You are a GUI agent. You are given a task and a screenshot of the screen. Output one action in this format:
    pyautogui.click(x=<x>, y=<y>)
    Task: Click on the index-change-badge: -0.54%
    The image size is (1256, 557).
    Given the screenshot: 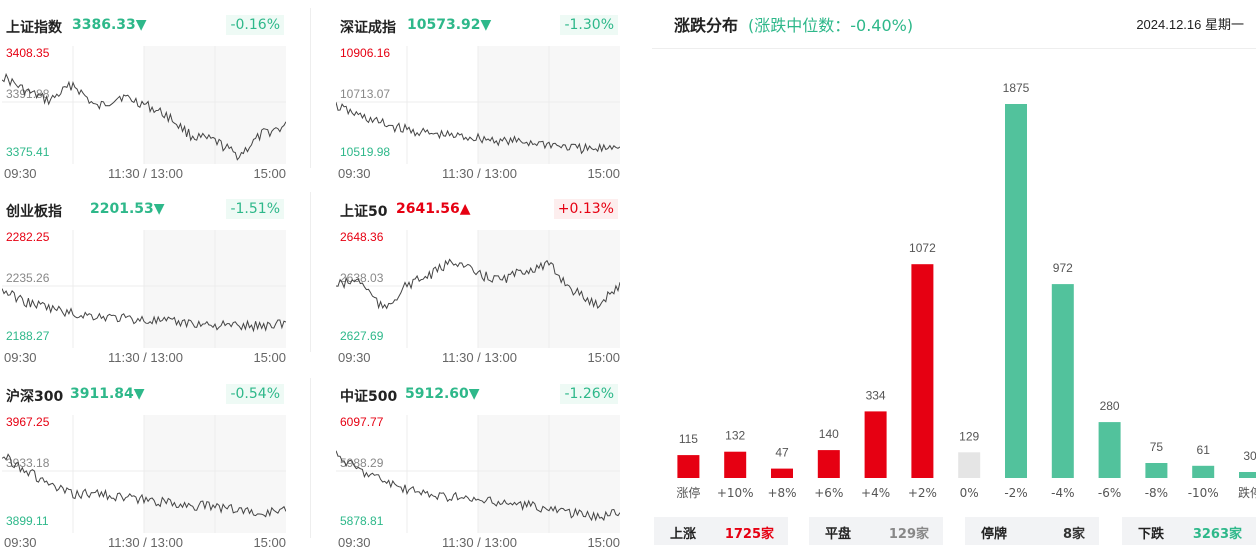 What is the action you would take?
    pyautogui.click(x=255, y=394)
    